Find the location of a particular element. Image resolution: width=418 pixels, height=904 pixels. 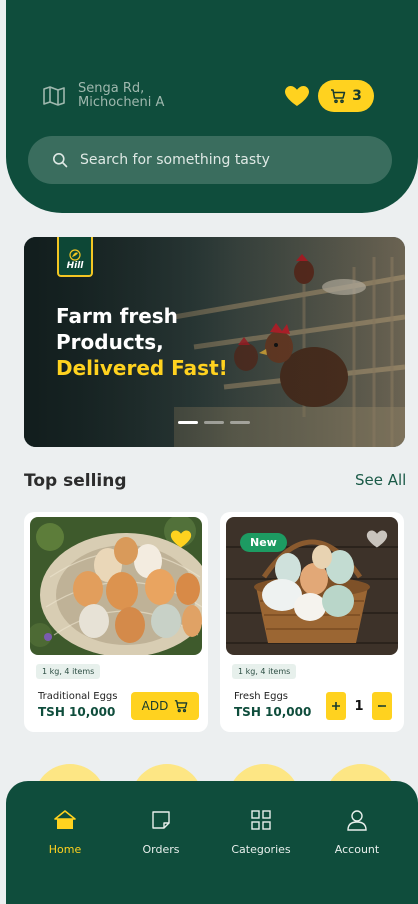

brand-logo: Hill is located at coordinates (75, 257).